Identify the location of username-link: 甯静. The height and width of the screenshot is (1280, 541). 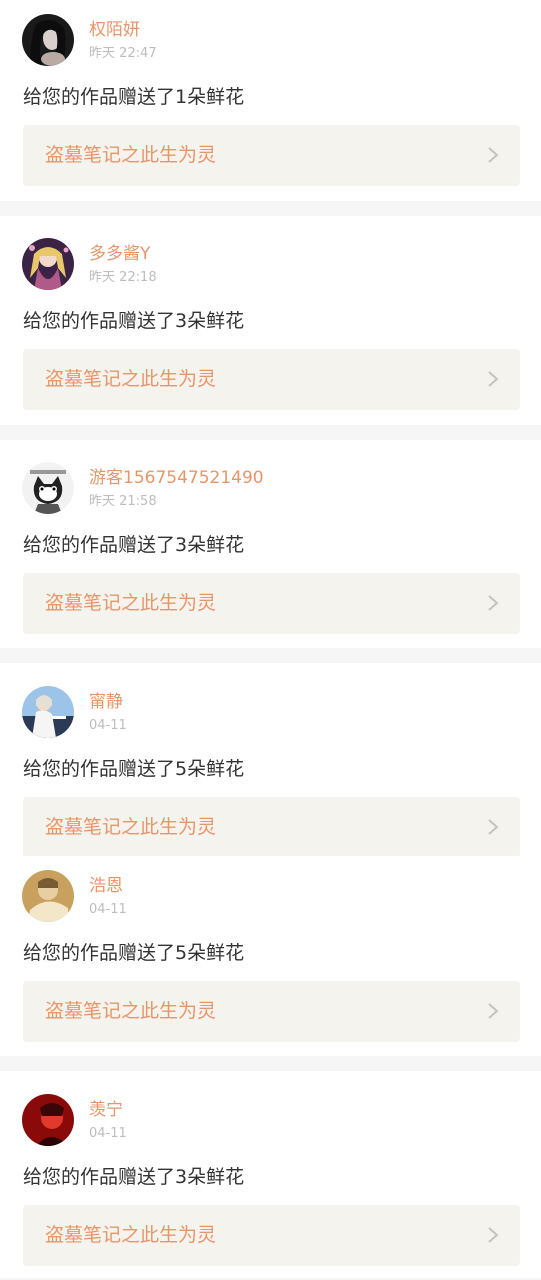
(106, 702).